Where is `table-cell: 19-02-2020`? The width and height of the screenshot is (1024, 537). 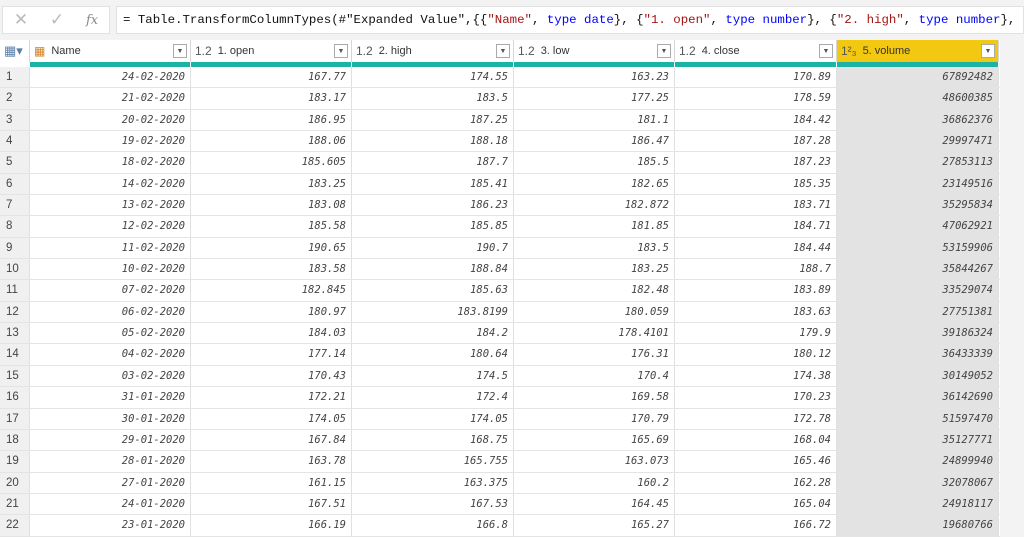 table-cell: 19-02-2020 is located at coordinates (110, 141).